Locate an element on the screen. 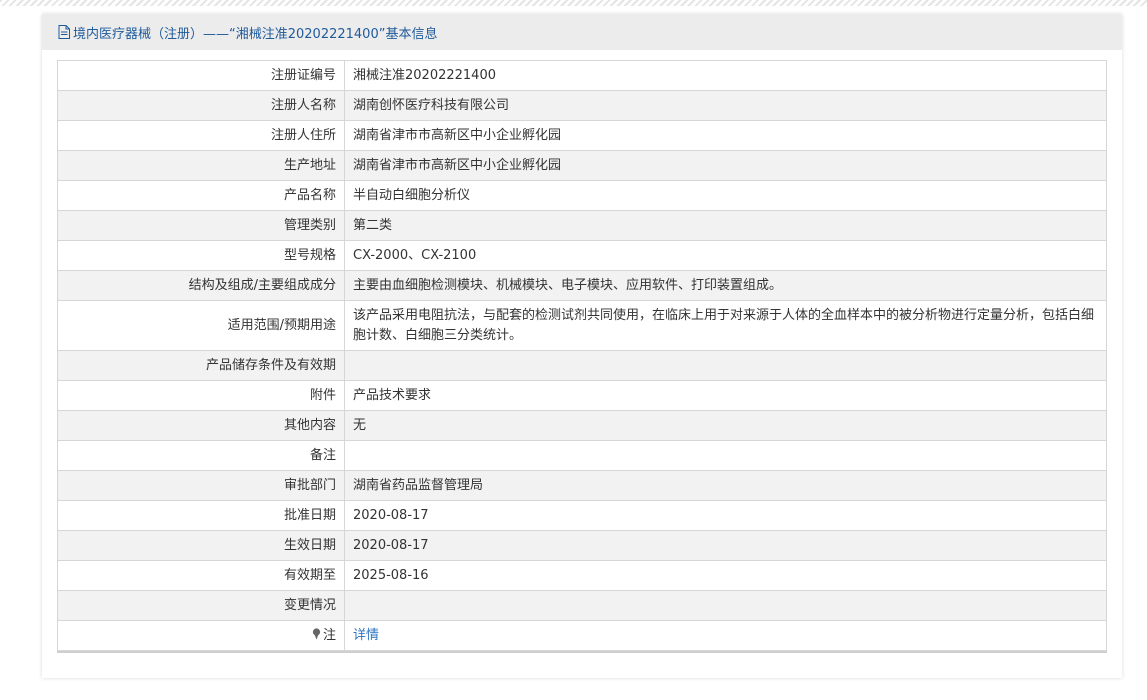  details-link: 详情 is located at coordinates (366, 635).